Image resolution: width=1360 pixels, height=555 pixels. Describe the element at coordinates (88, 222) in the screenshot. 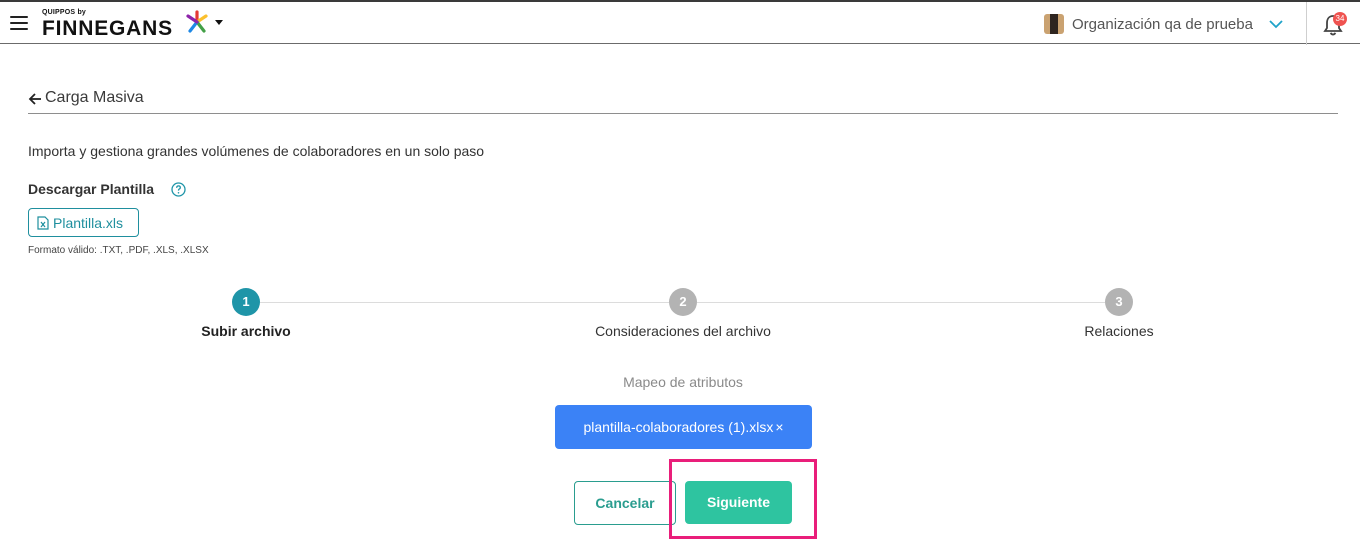

I see `download-template-label: Plantilla.xls` at that location.